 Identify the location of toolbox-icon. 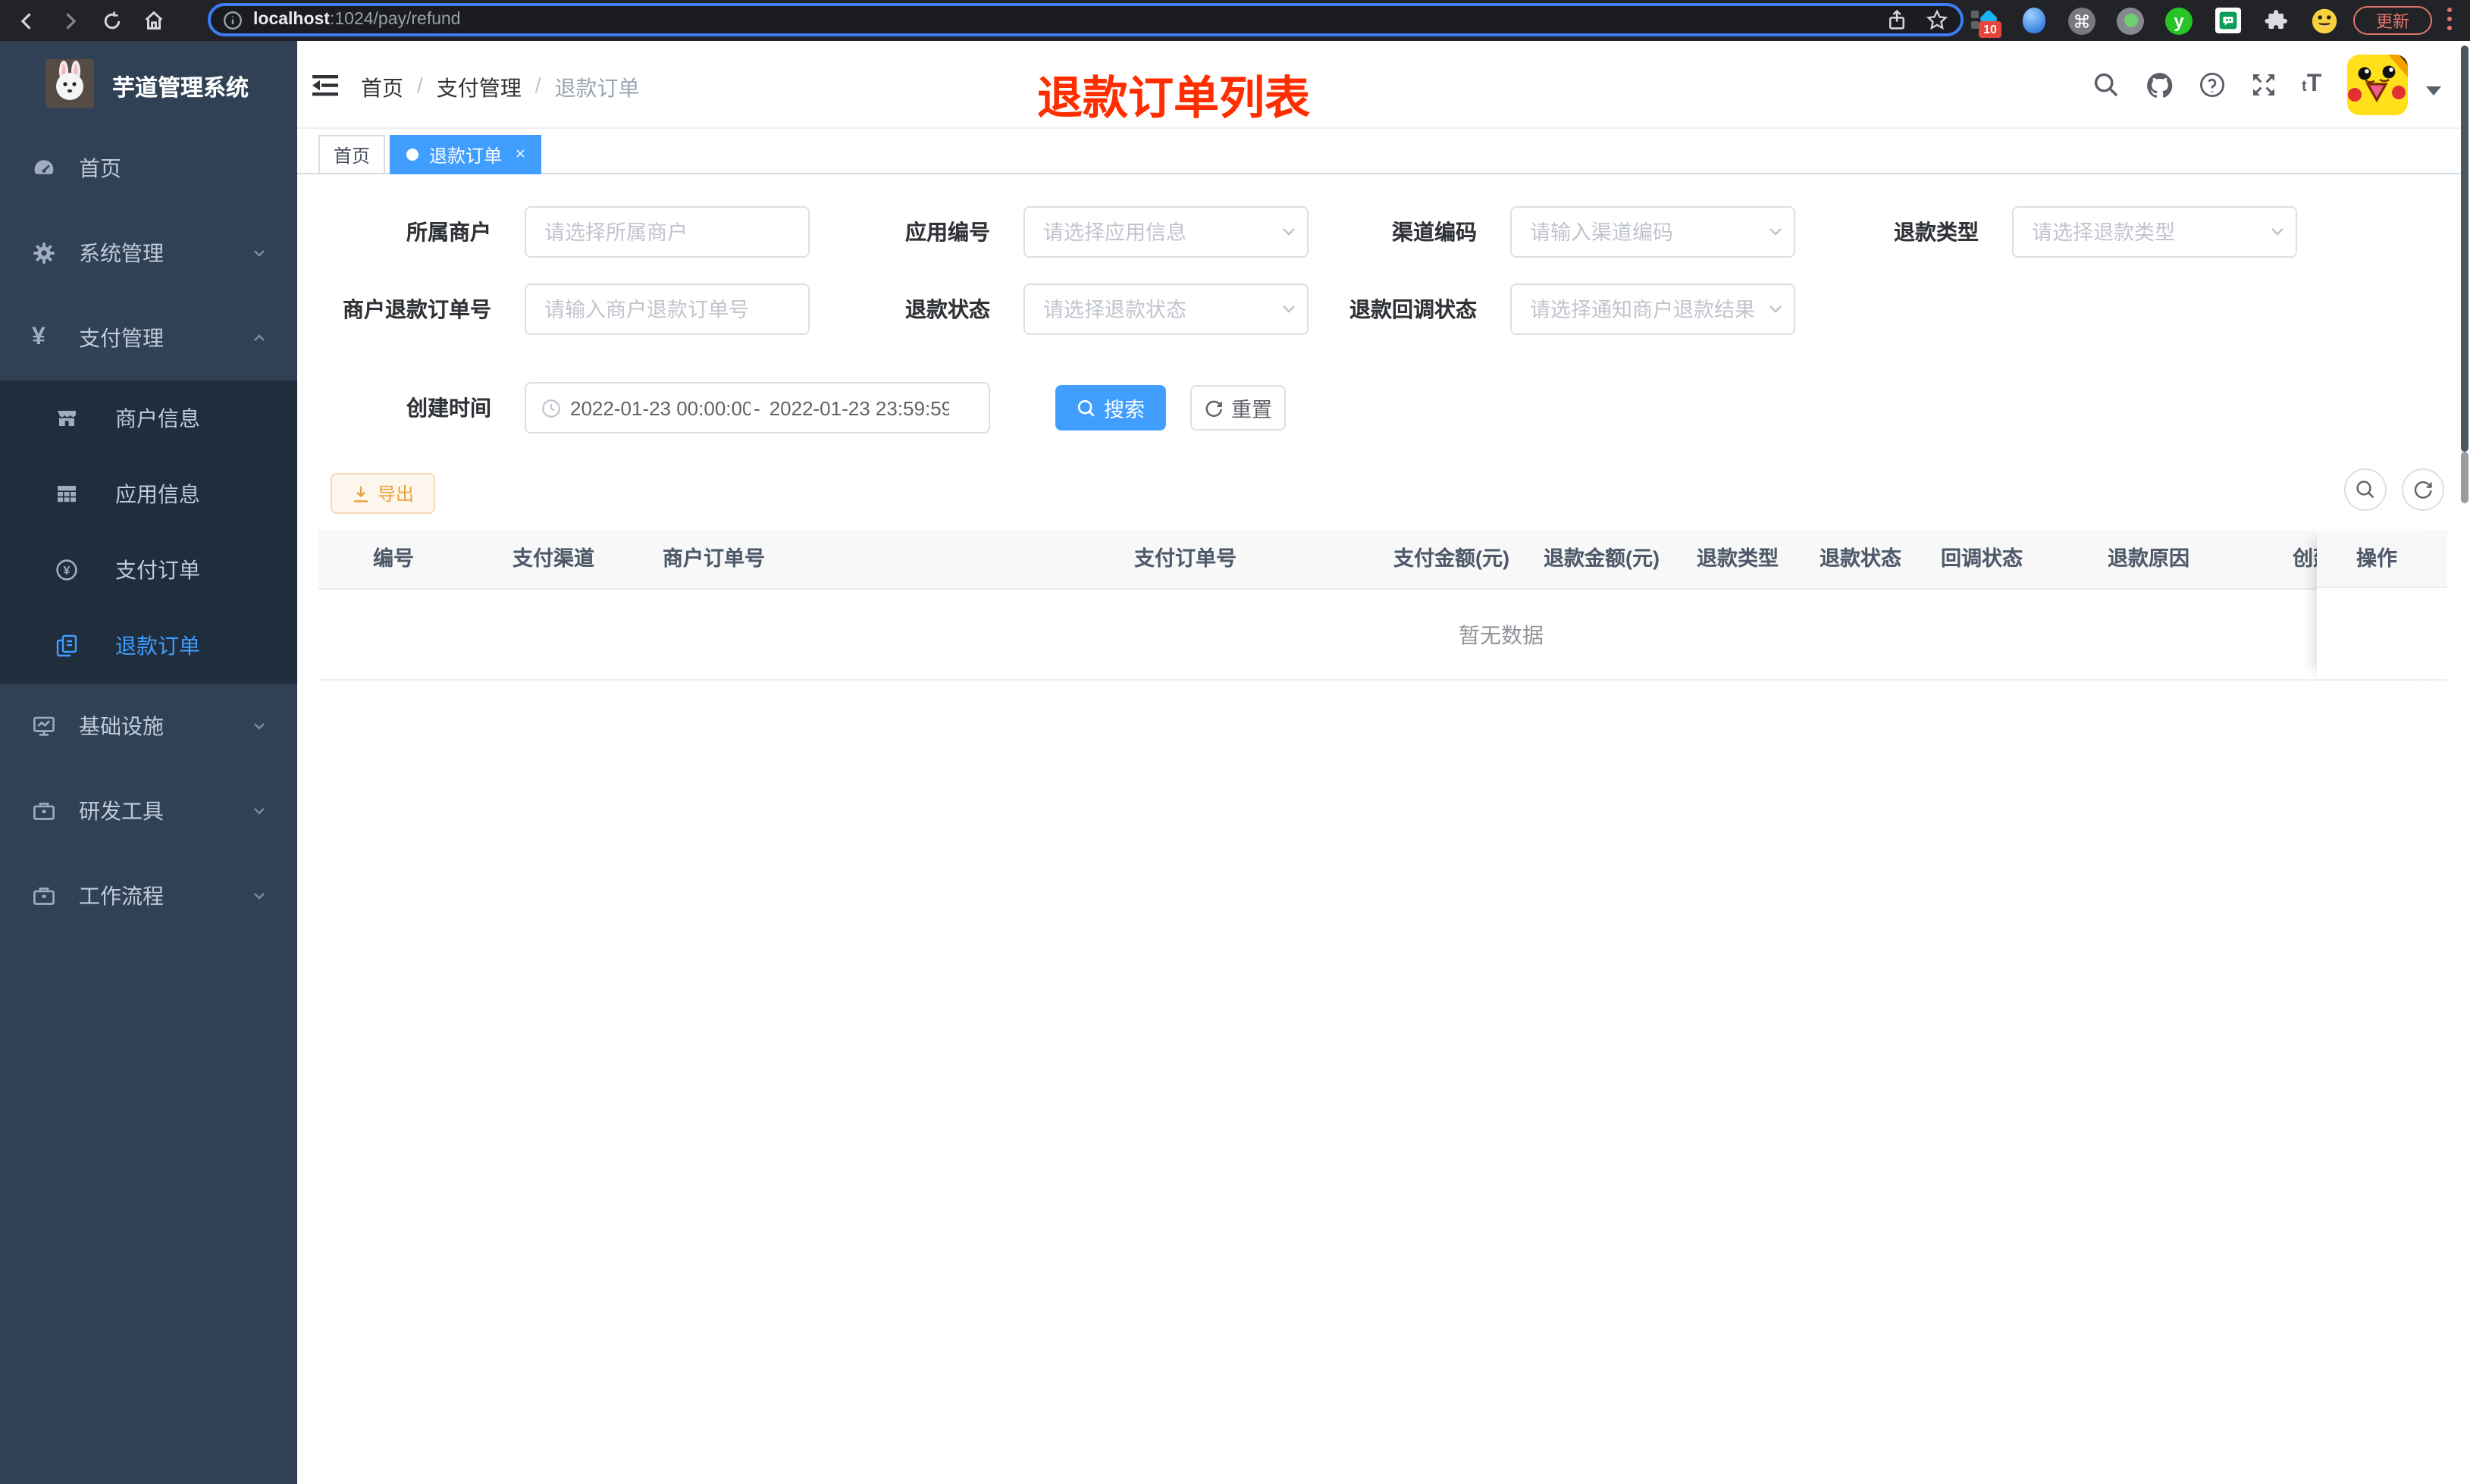
(44, 811).